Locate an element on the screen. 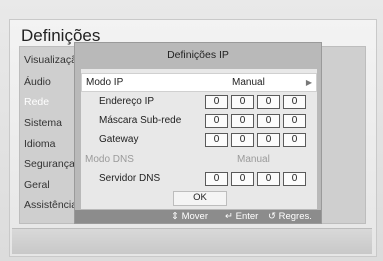 The image size is (383, 261). back-label: Regres. is located at coordinates (295, 216).